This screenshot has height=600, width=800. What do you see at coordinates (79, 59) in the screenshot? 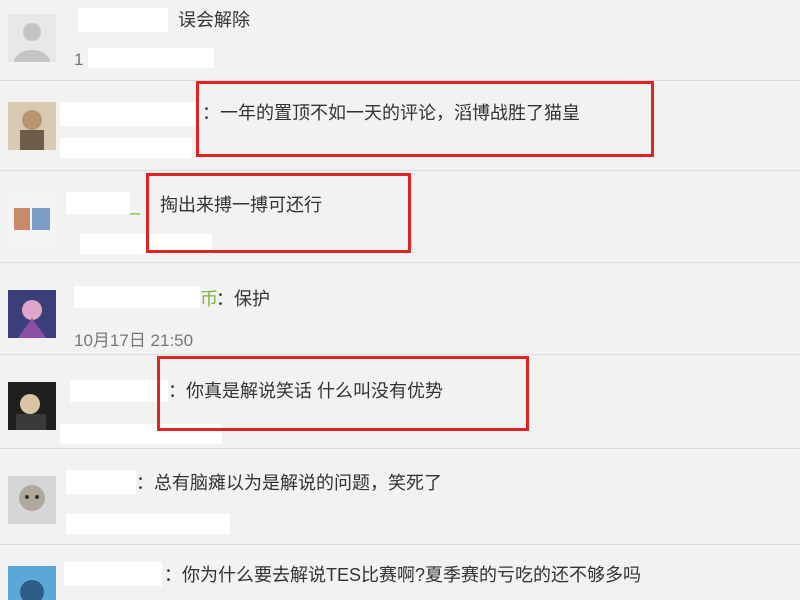
I see `comment-timestamp: 1` at bounding box center [79, 59].